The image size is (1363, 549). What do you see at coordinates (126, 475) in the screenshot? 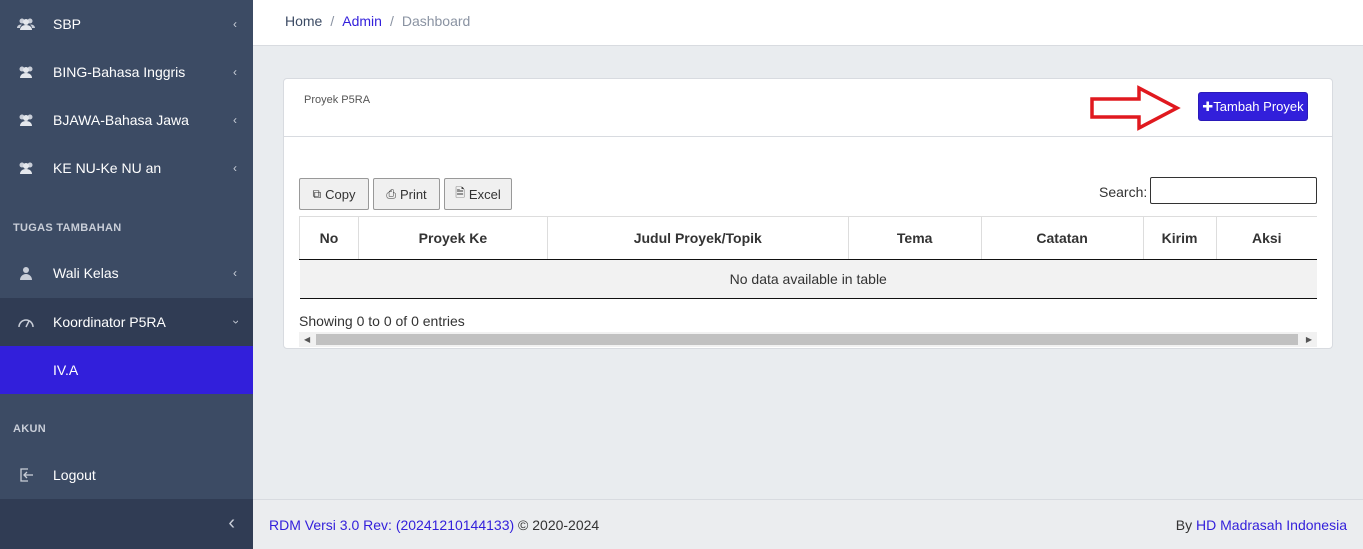
I see `sidebar-item-logout: Logout` at bounding box center [126, 475].